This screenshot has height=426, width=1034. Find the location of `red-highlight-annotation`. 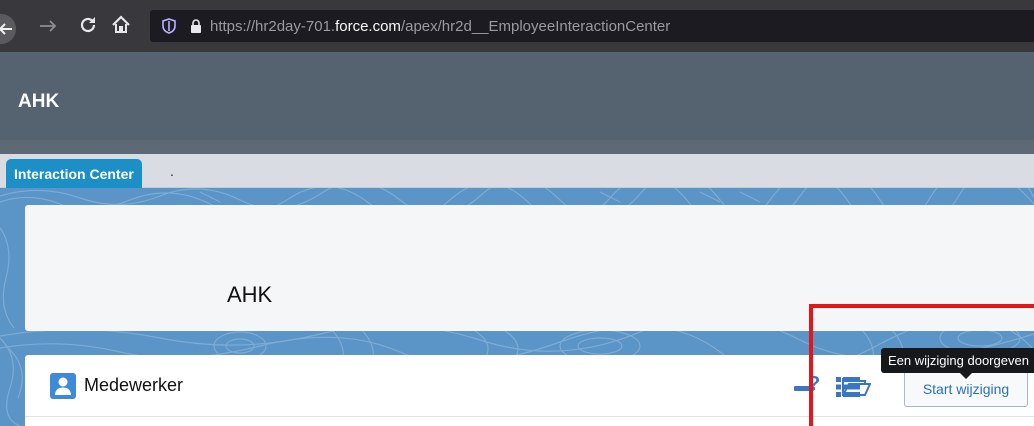

red-highlight-annotation is located at coordinates (921, 365).